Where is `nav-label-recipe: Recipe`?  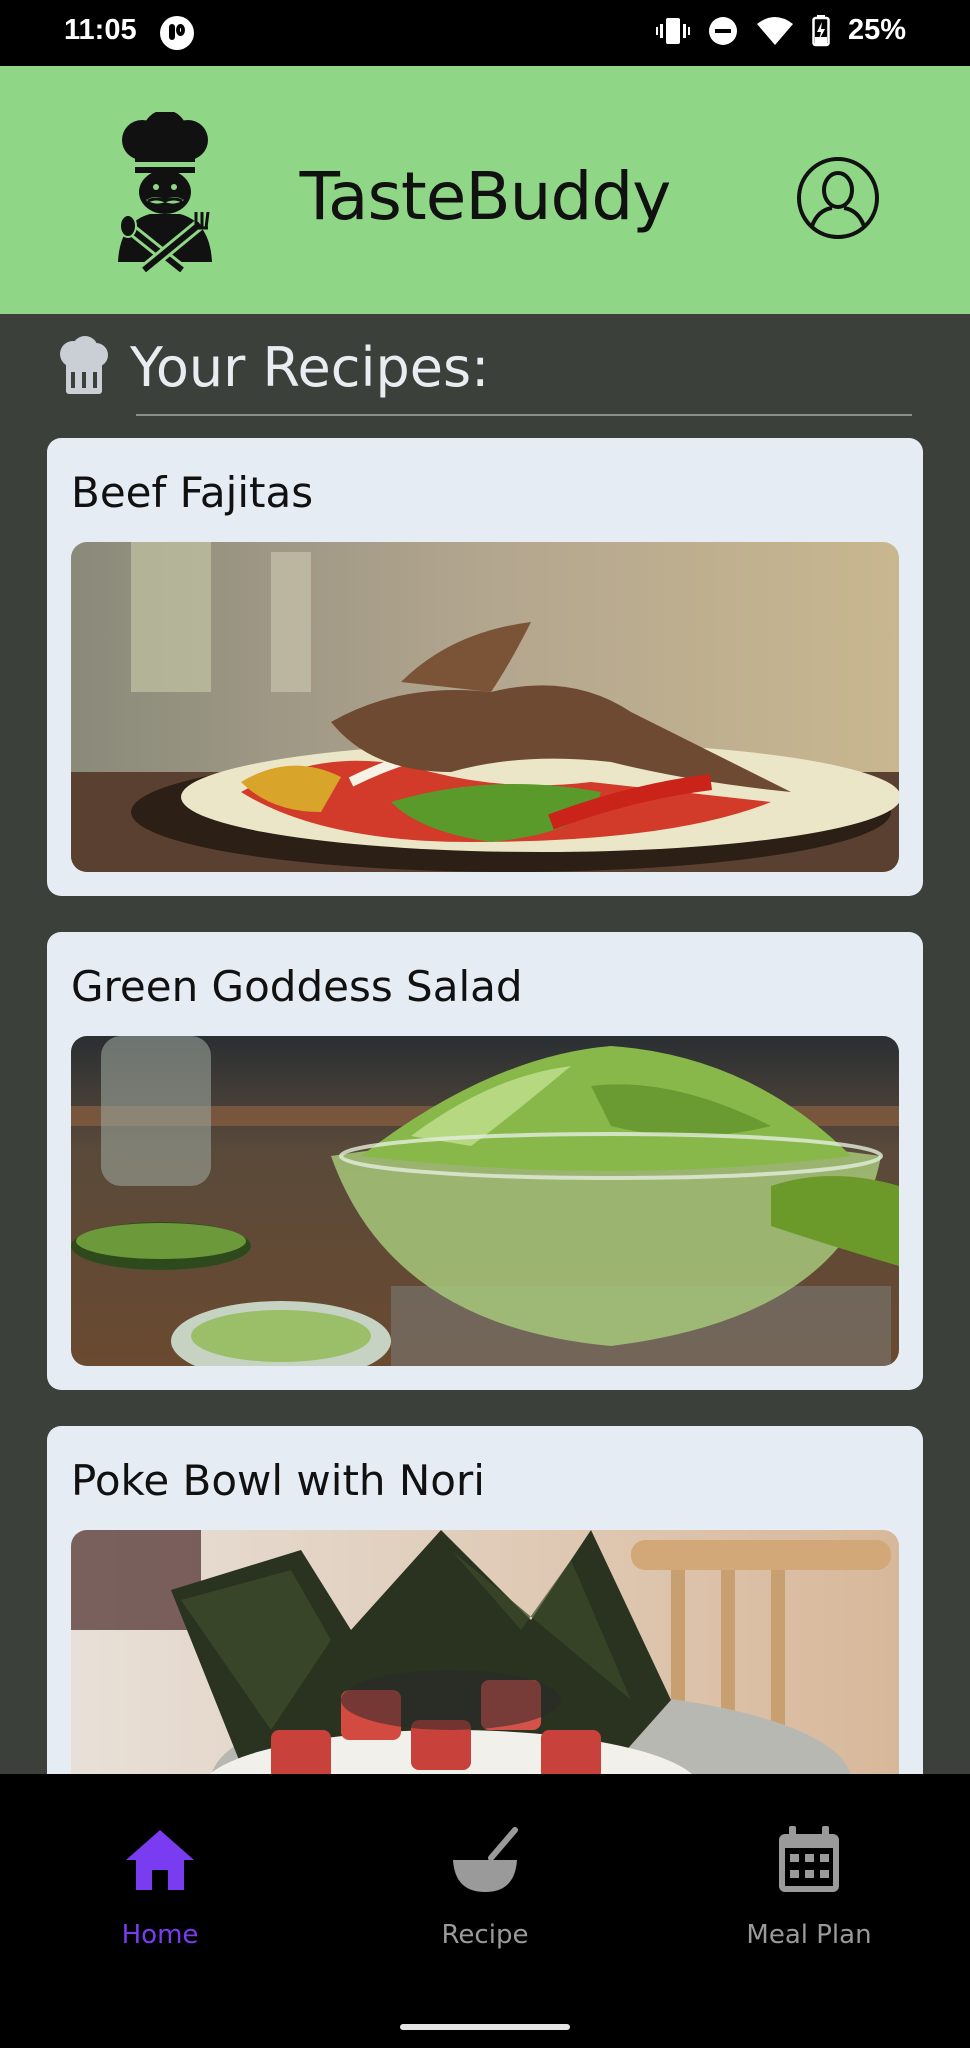 nav-label-recipe: Recipe is located at coordinates (485, 1935).